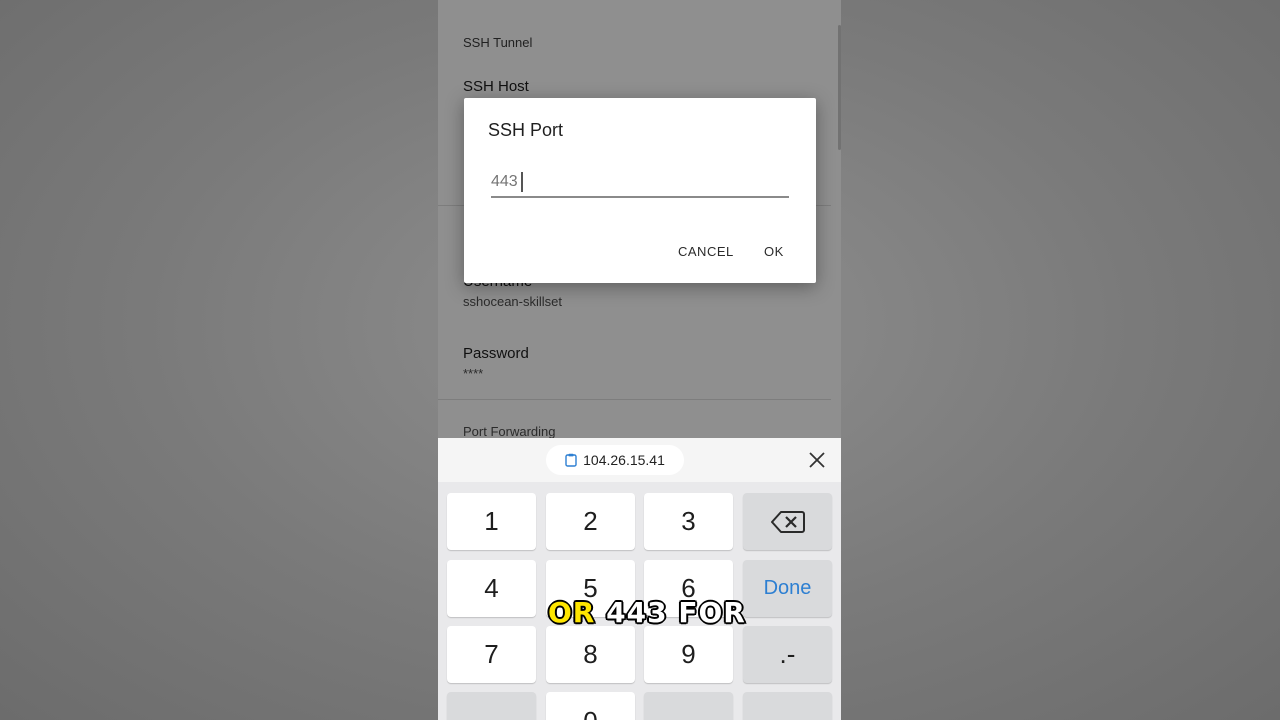 The image size is (1280, 720). I want to click on ssh-port-dialog: SSH Port CANCEL OK, so click(640, 190).